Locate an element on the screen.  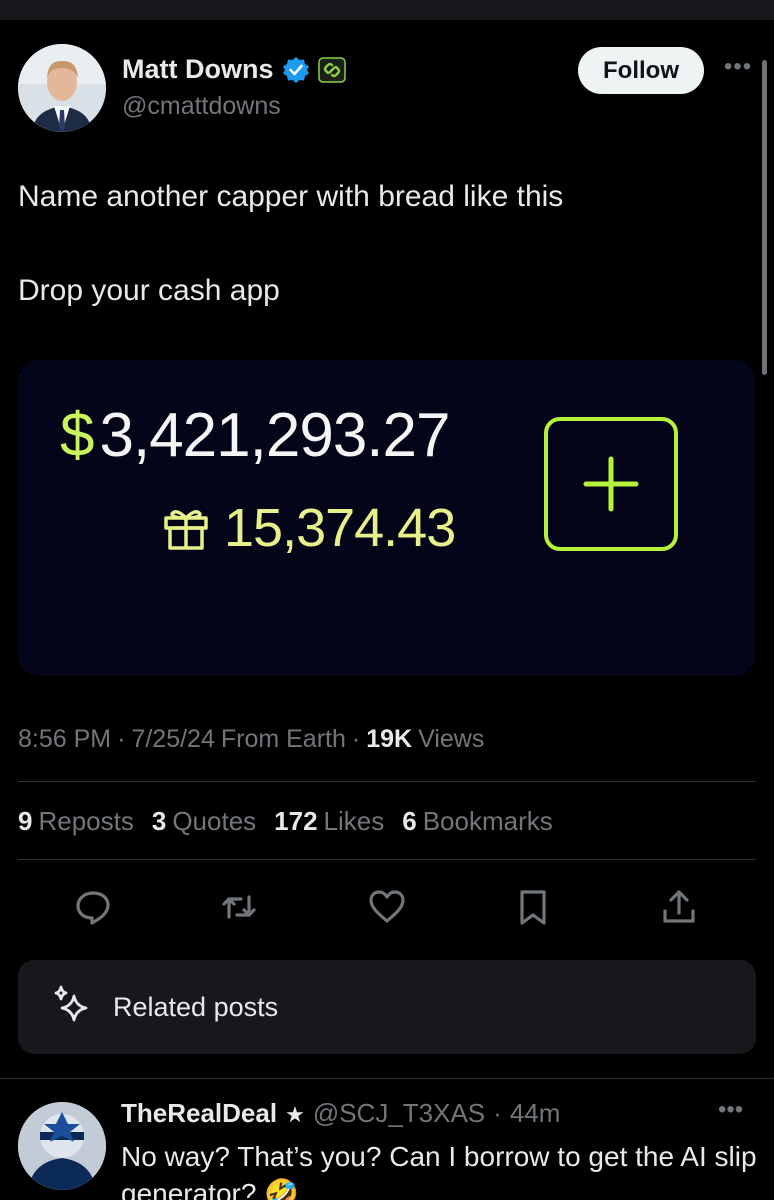
gift-balance-row: 15,374.43 is located at coordinates (309, 528).